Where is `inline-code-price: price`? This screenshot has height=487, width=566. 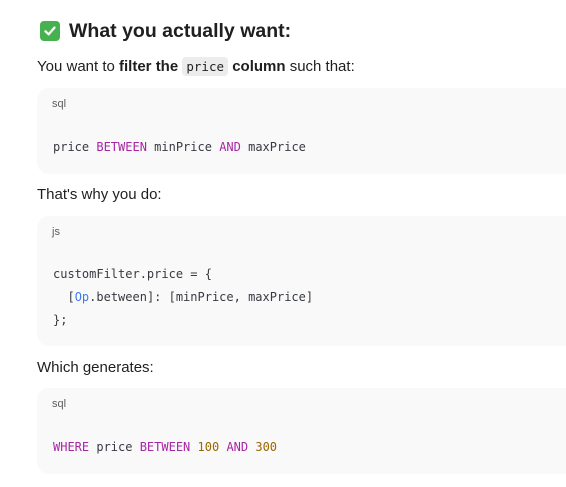
inline-code-price: price is located at coordinates (205, 66).